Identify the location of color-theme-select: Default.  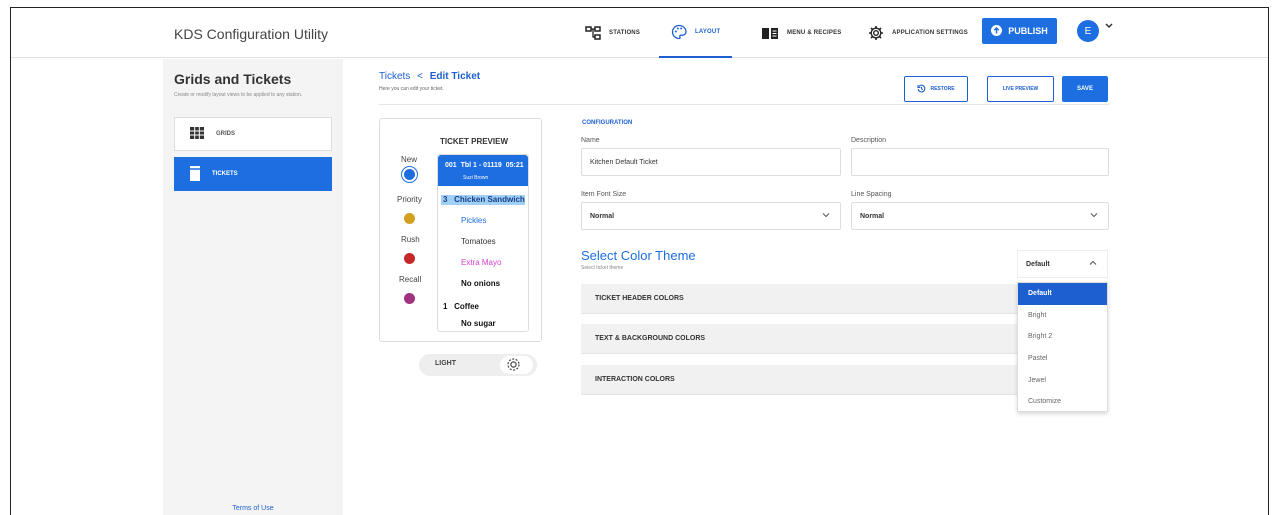
(1062, 264).